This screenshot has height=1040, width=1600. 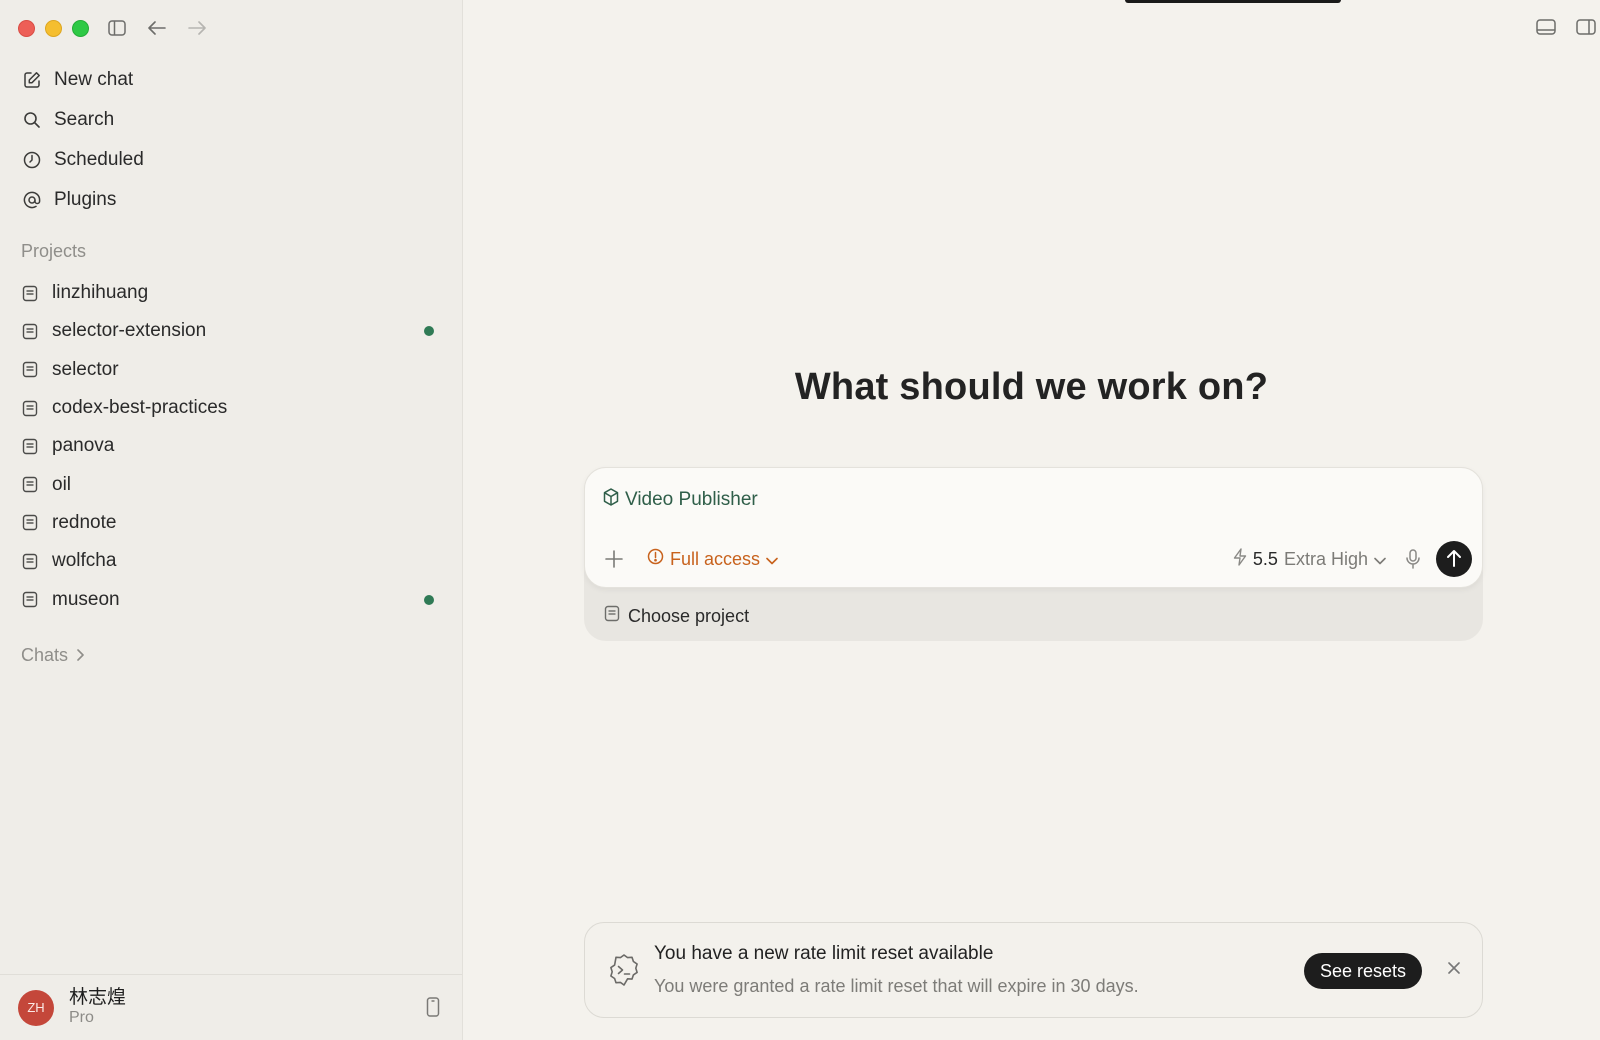 I want to click on user-bar: ZH 林志煌 Pro, so click(x=231, y=1007).